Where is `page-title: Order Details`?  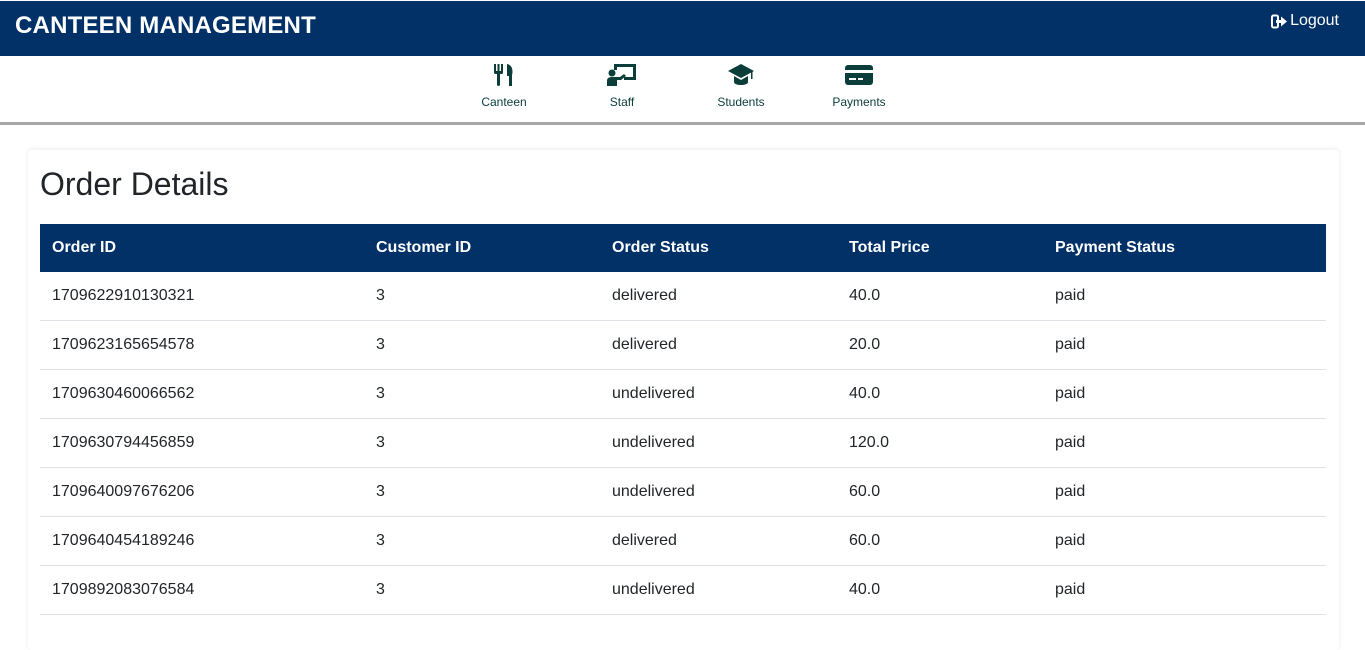
page-title: Order Details is located at coordinates (134, 184).